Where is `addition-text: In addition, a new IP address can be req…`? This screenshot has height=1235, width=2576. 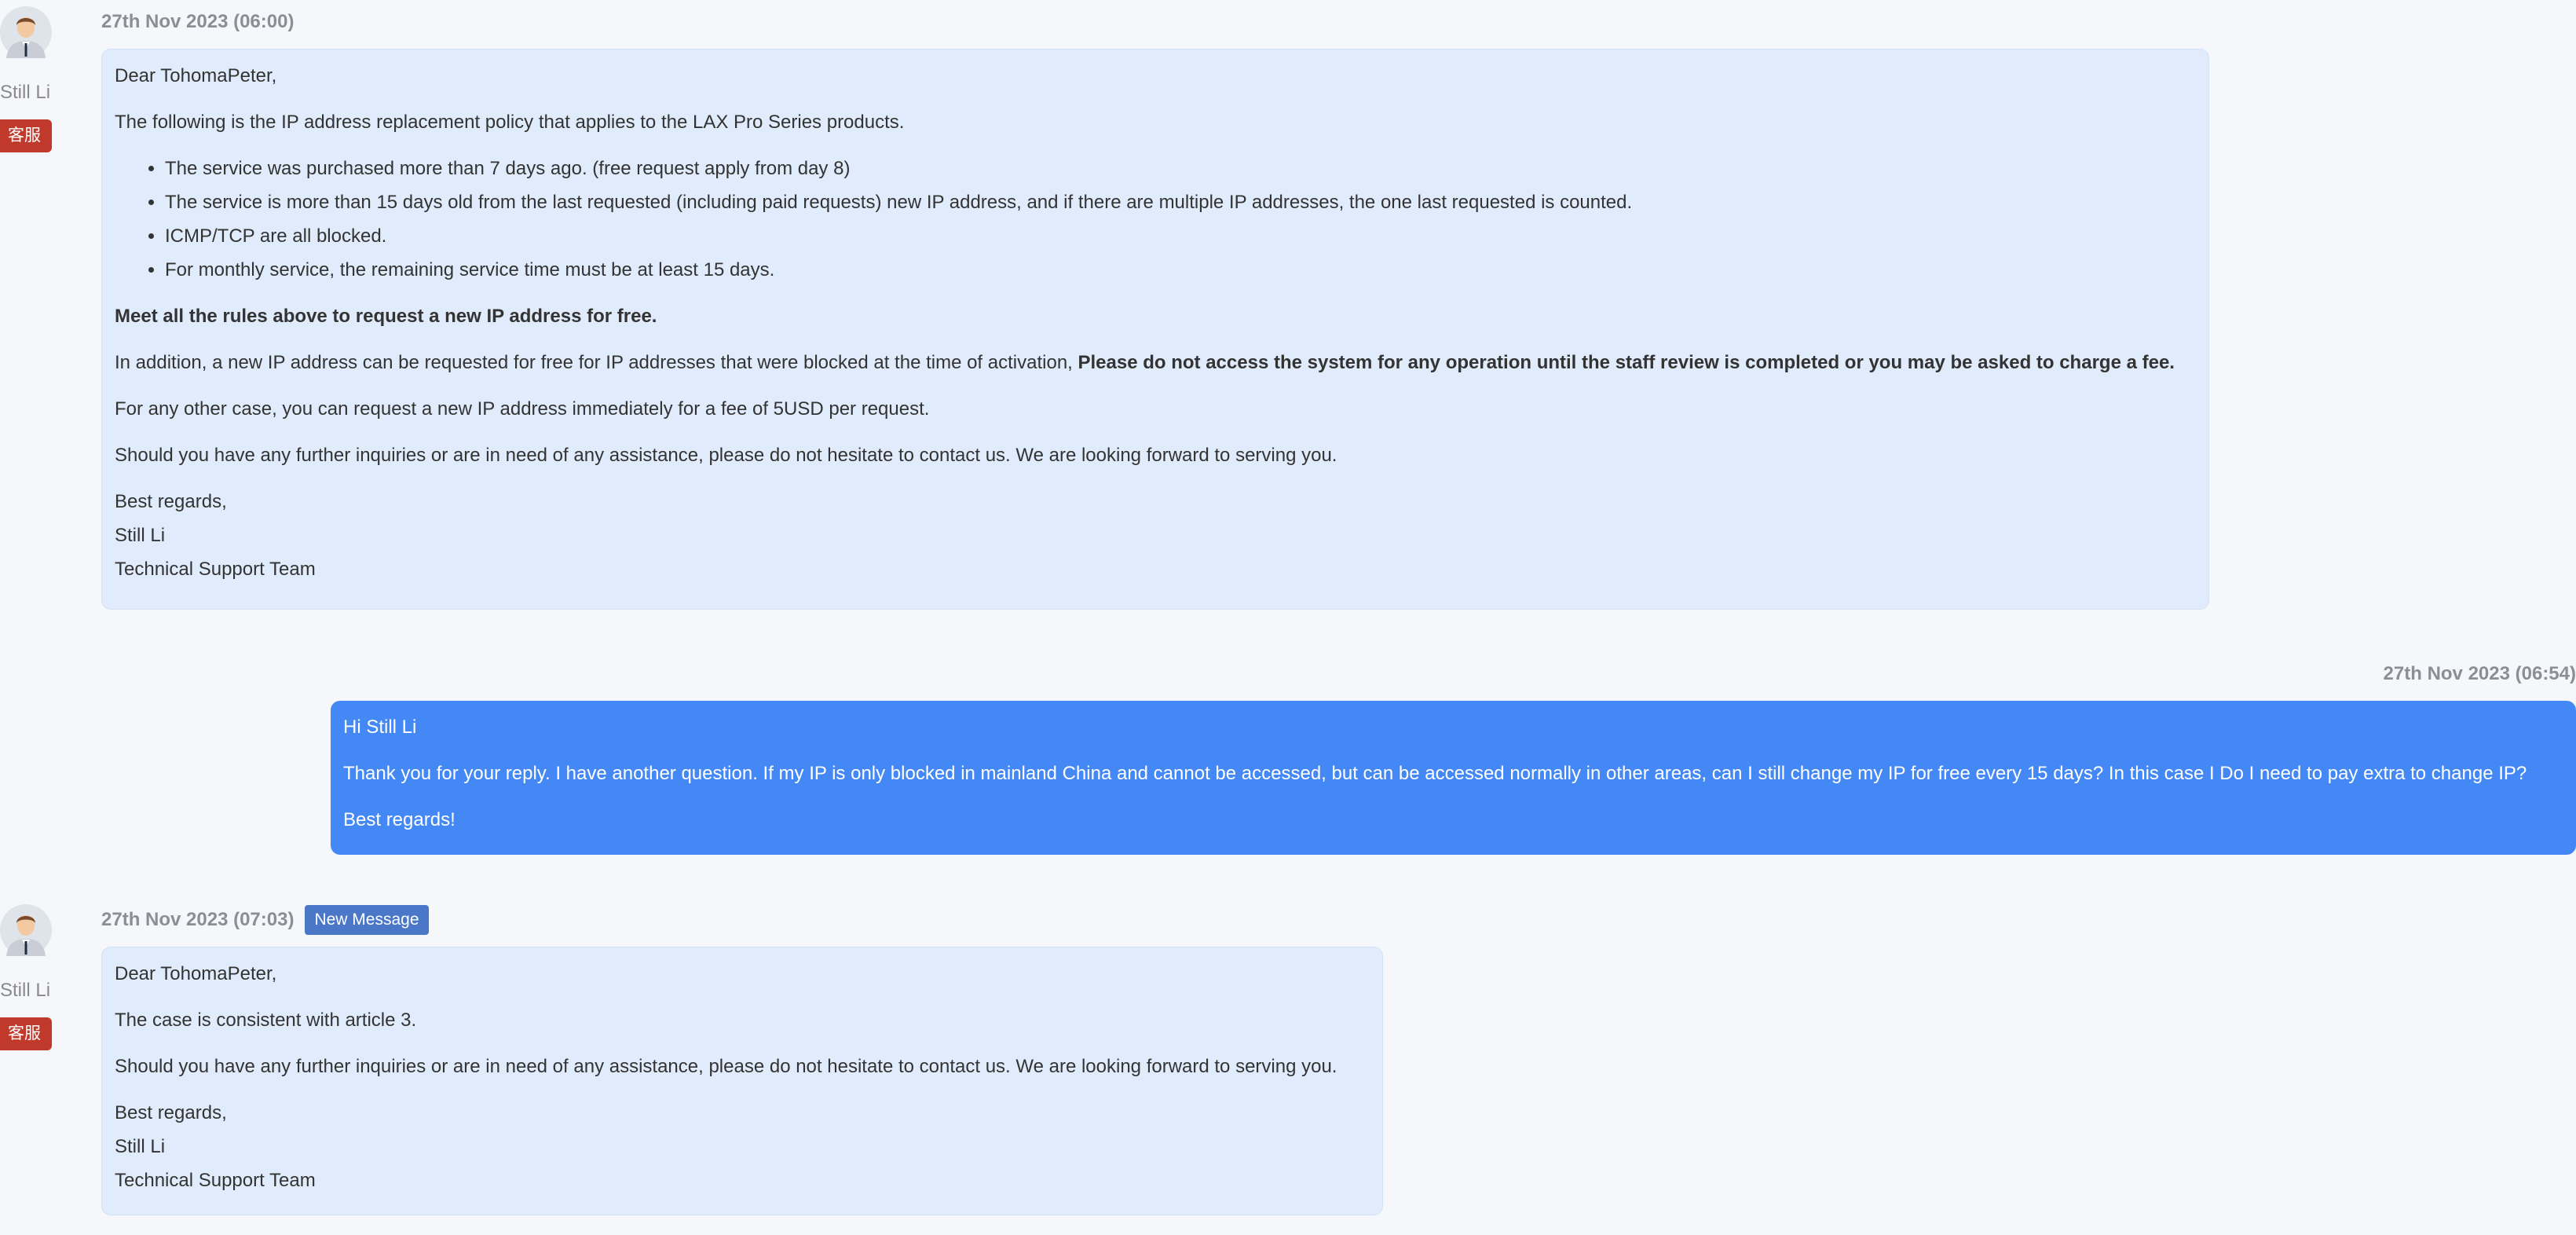
addition-text: In addition, a new IP address can be req… is located at coordinates (1145, 362).